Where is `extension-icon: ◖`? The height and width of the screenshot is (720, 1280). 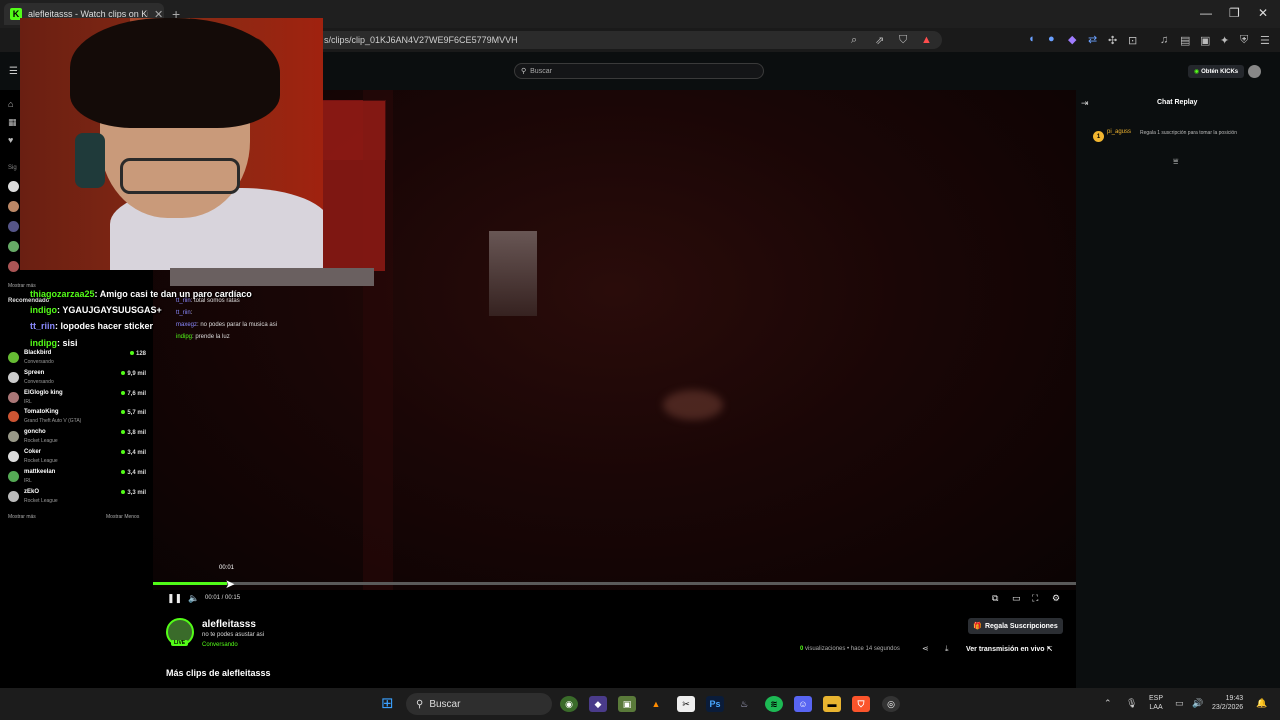
extension-icon: ◖ is located at coordinates (1031, 39).